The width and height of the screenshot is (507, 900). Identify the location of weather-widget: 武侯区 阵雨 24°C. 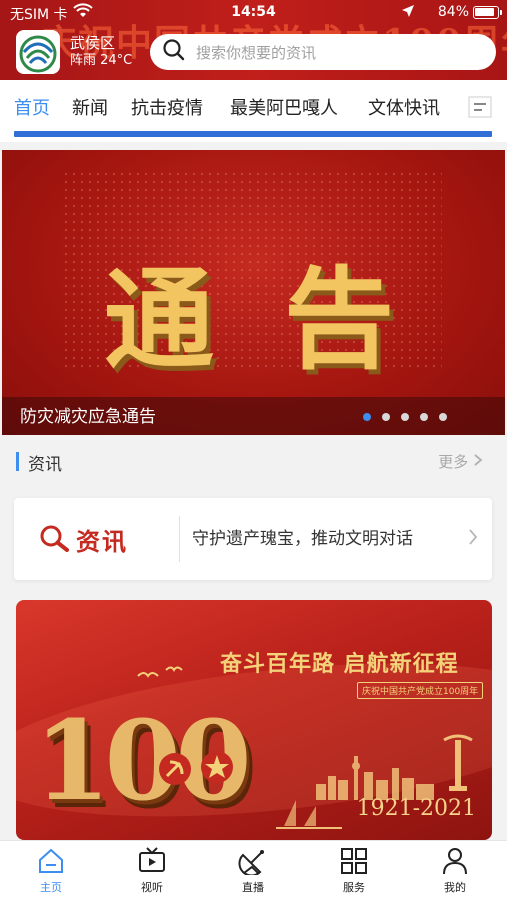
(101, 52).